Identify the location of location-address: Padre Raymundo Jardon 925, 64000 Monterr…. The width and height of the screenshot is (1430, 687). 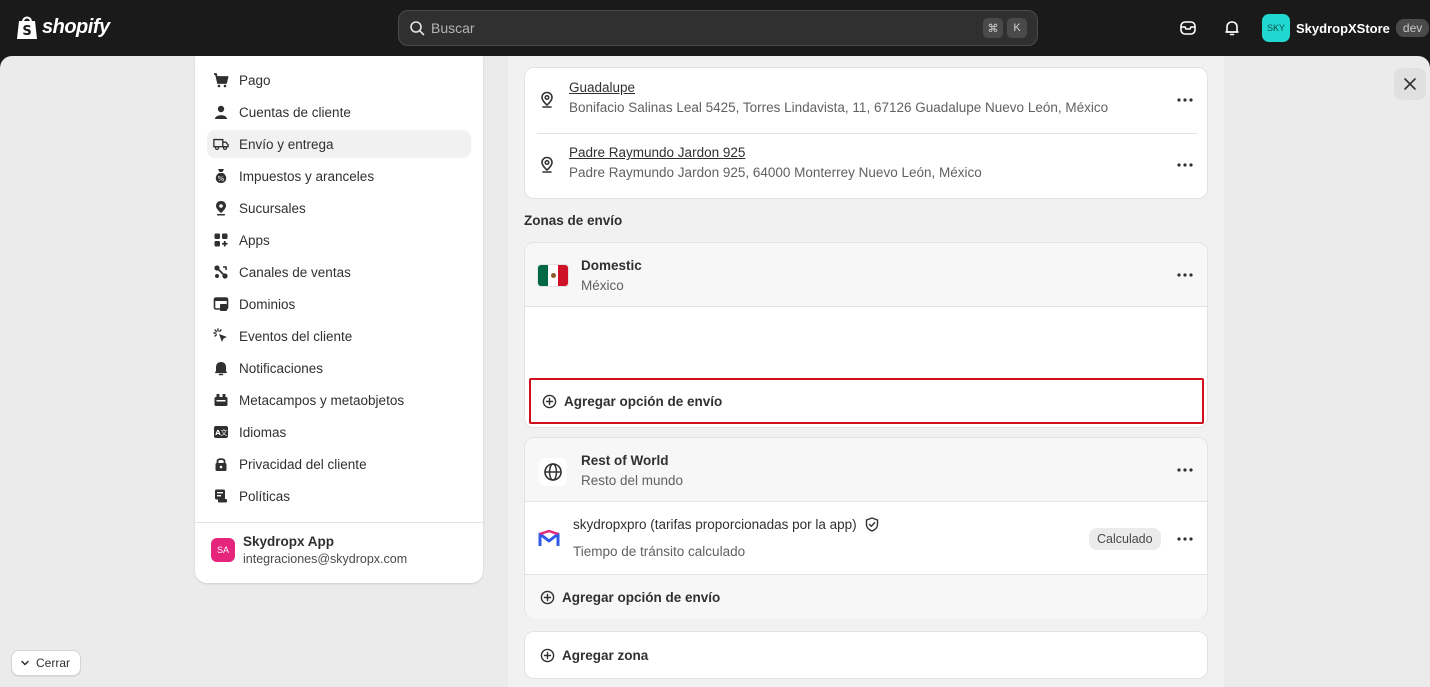
(775, 172).